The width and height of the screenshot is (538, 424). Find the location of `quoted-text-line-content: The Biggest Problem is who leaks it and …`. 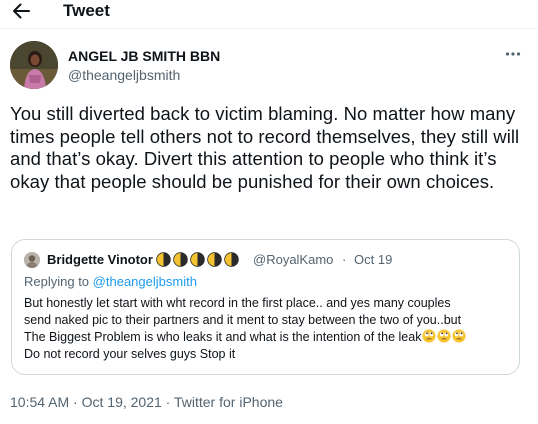

quoted-text-line-content: The Biggest Problem is who leaks it and … is located at coordinates (223, 337).